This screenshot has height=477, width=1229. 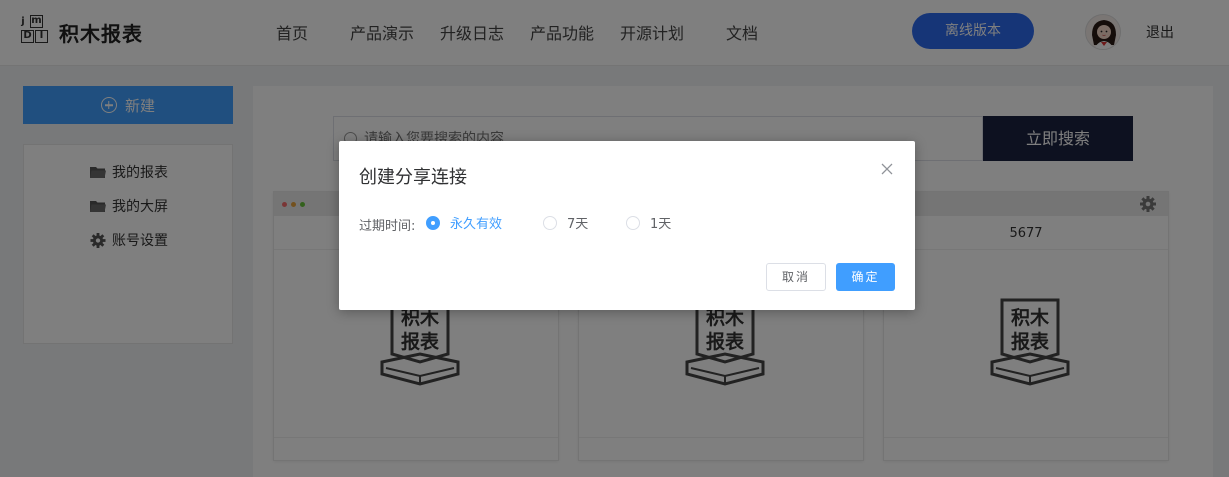 I want to click on radio-1-day: 1天, so click(x=648, y=222).